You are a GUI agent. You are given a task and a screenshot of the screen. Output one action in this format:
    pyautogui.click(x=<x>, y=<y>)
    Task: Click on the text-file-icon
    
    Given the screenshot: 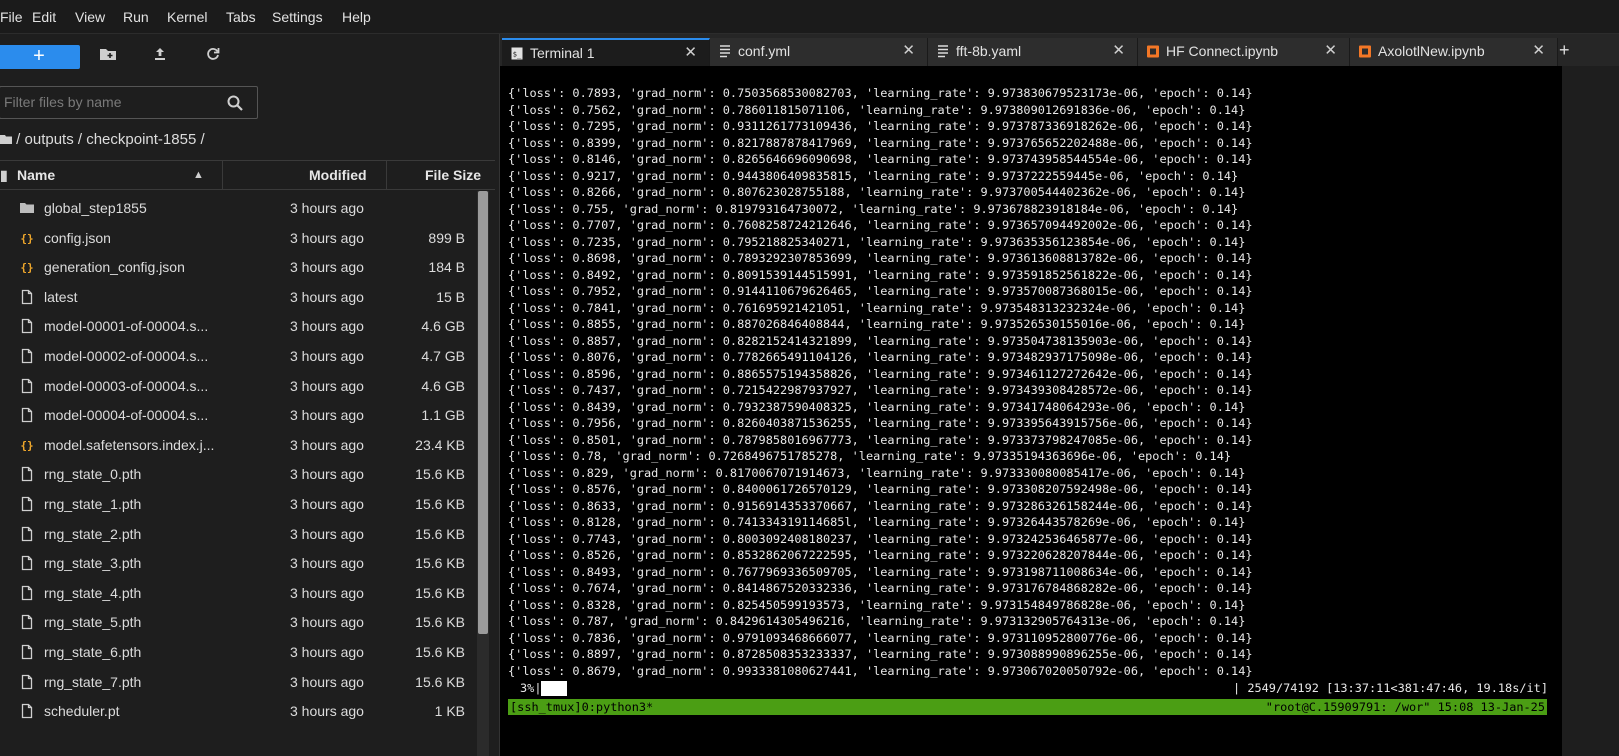 What is the action you would take?
    pyautogui.click(x=725, y=51)
    